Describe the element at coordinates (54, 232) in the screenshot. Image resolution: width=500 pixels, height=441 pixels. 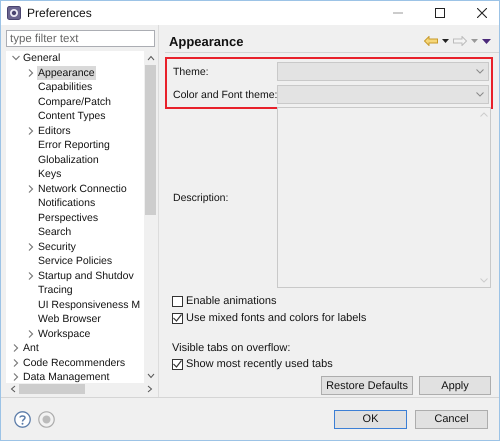
I see `tree-item: Search` at that location.